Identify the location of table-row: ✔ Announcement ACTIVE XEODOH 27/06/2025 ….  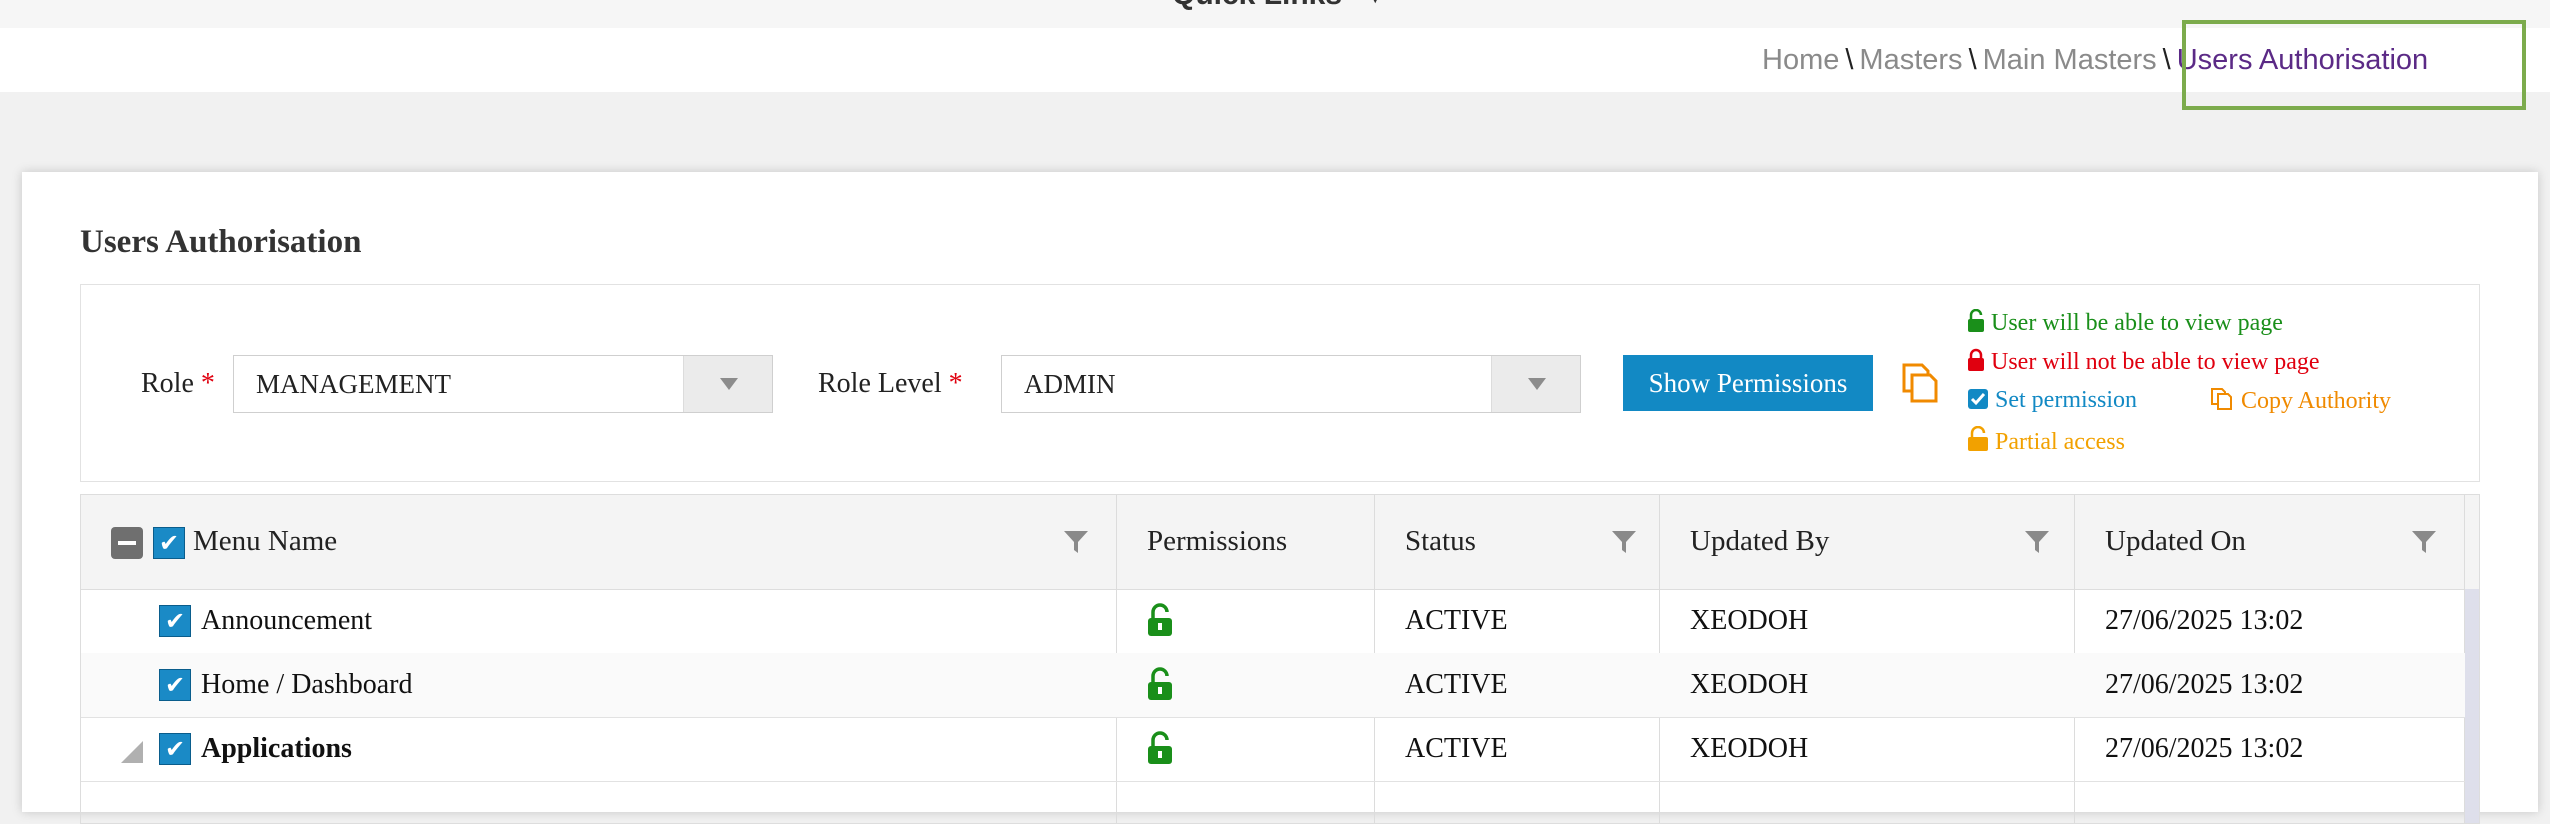
(1280, 621).